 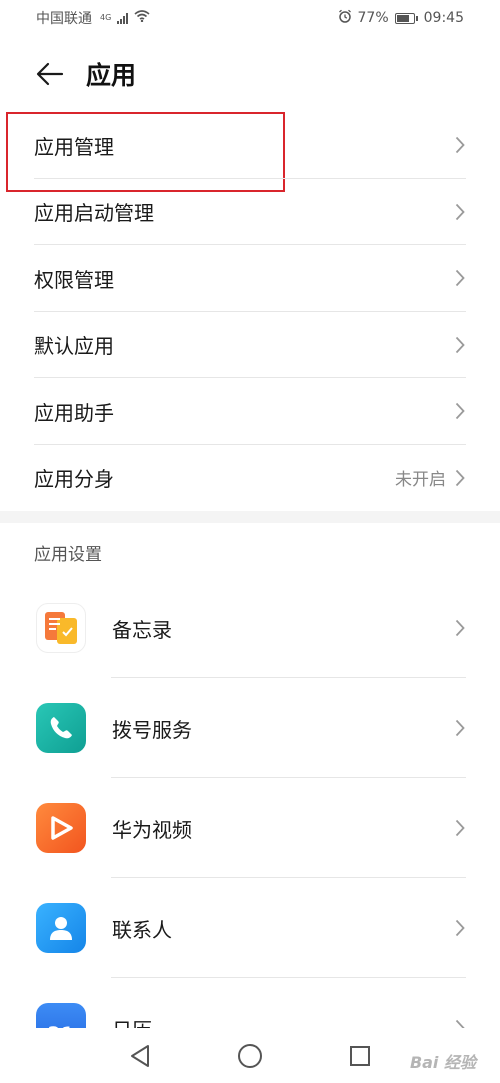 I want to click on app-item-dialer: 拨号服务, so click(x=250, y=728).